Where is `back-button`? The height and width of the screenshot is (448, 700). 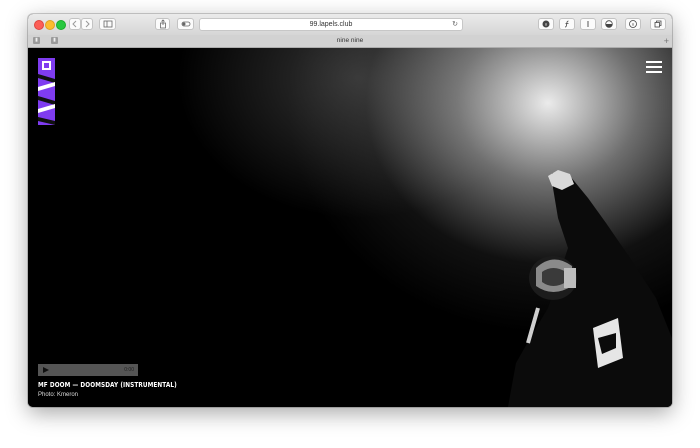 back-button is located at coordinates (75, 24).